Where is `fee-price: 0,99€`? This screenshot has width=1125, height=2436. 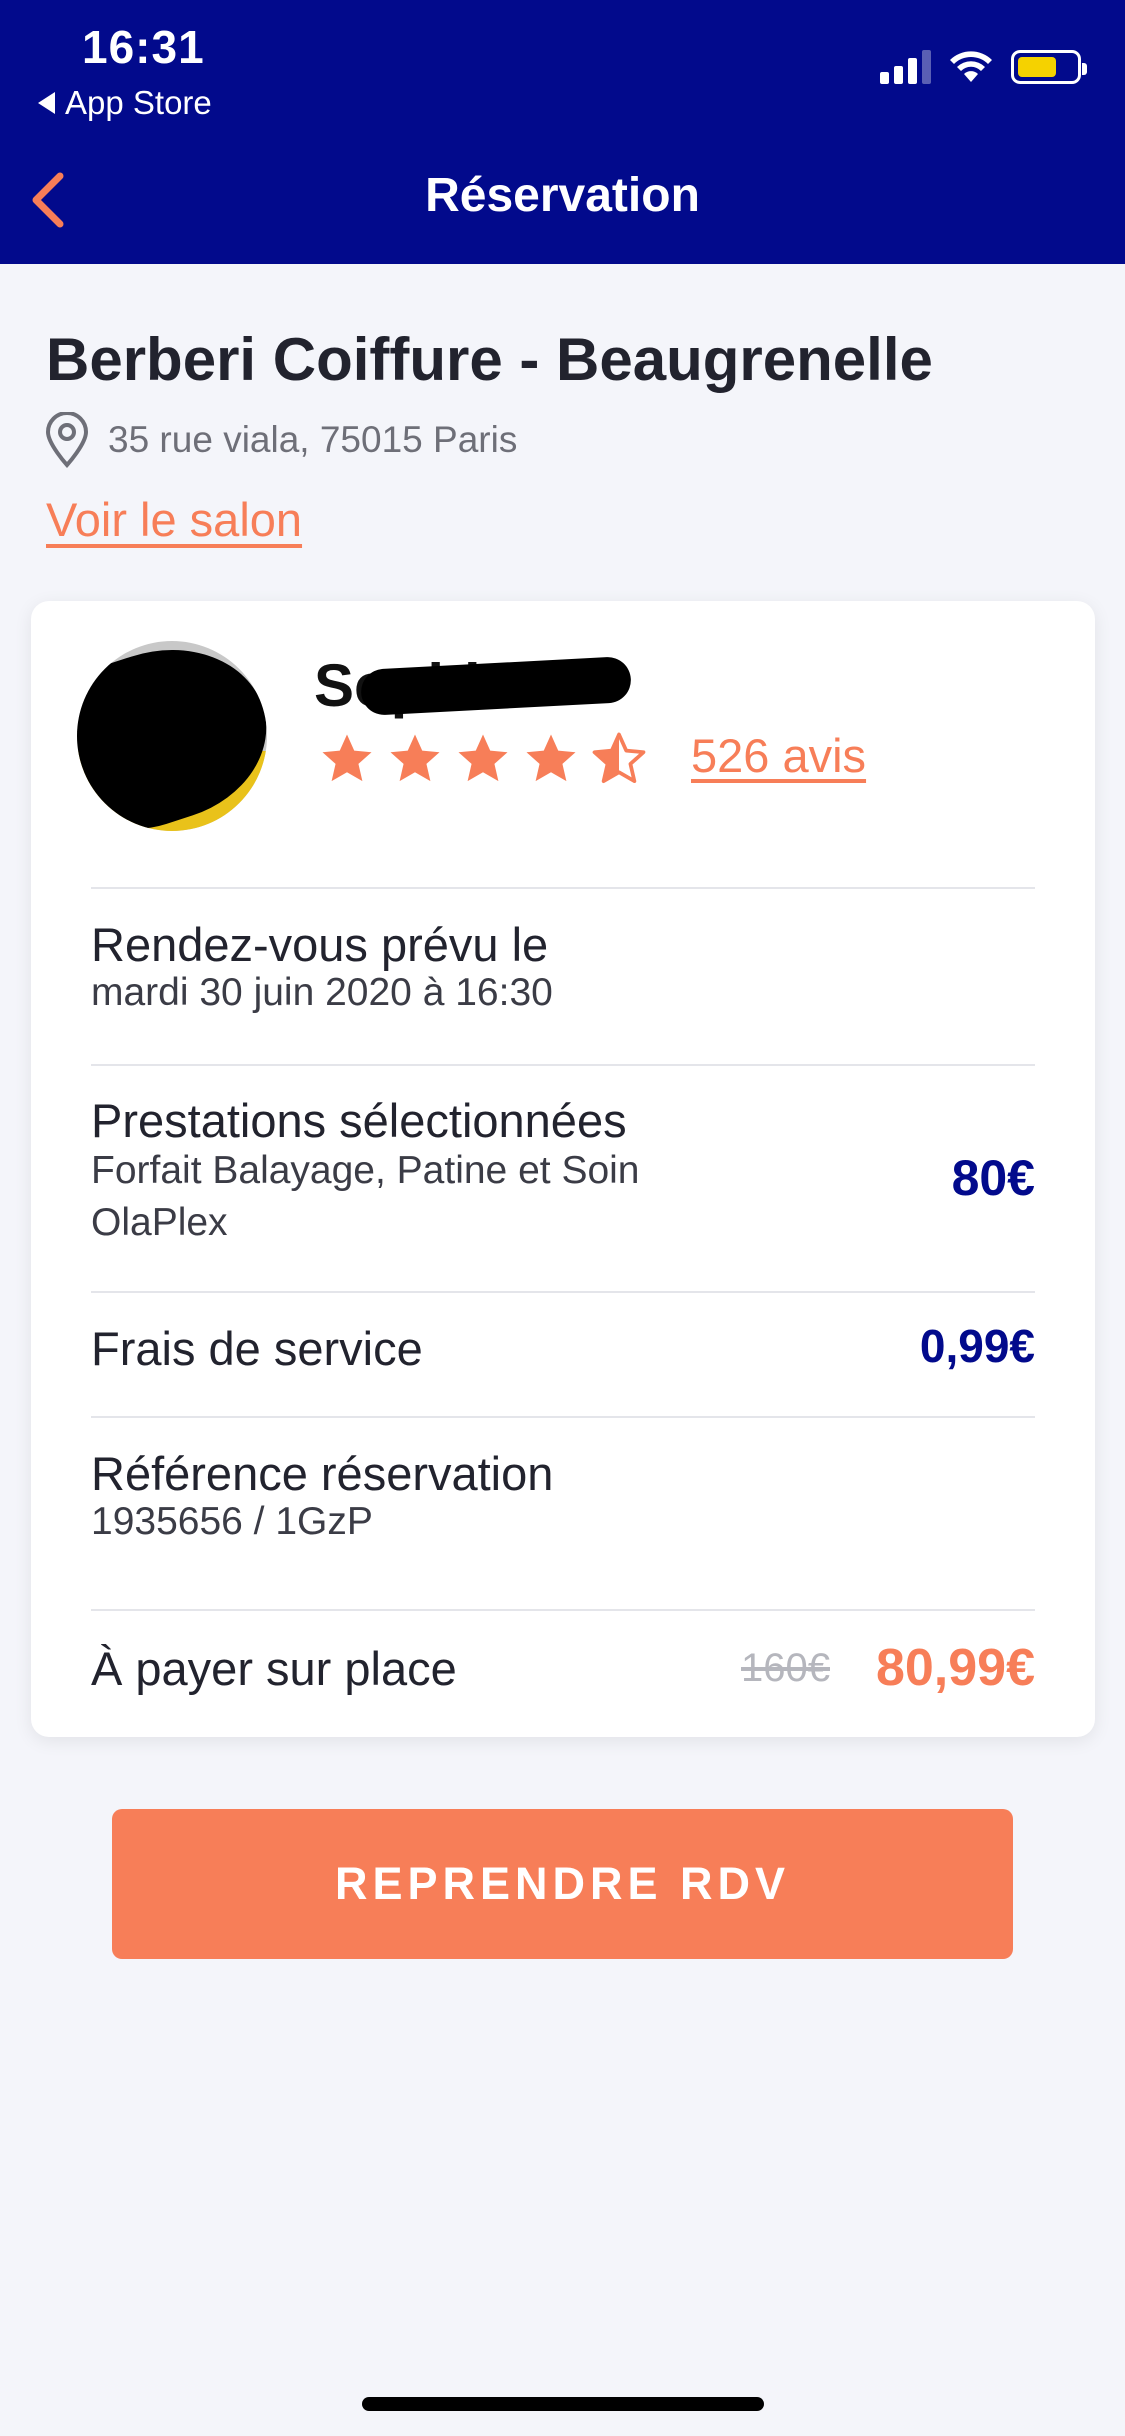
fee-price: 0,99€ is located at coordinates (977, 1346).